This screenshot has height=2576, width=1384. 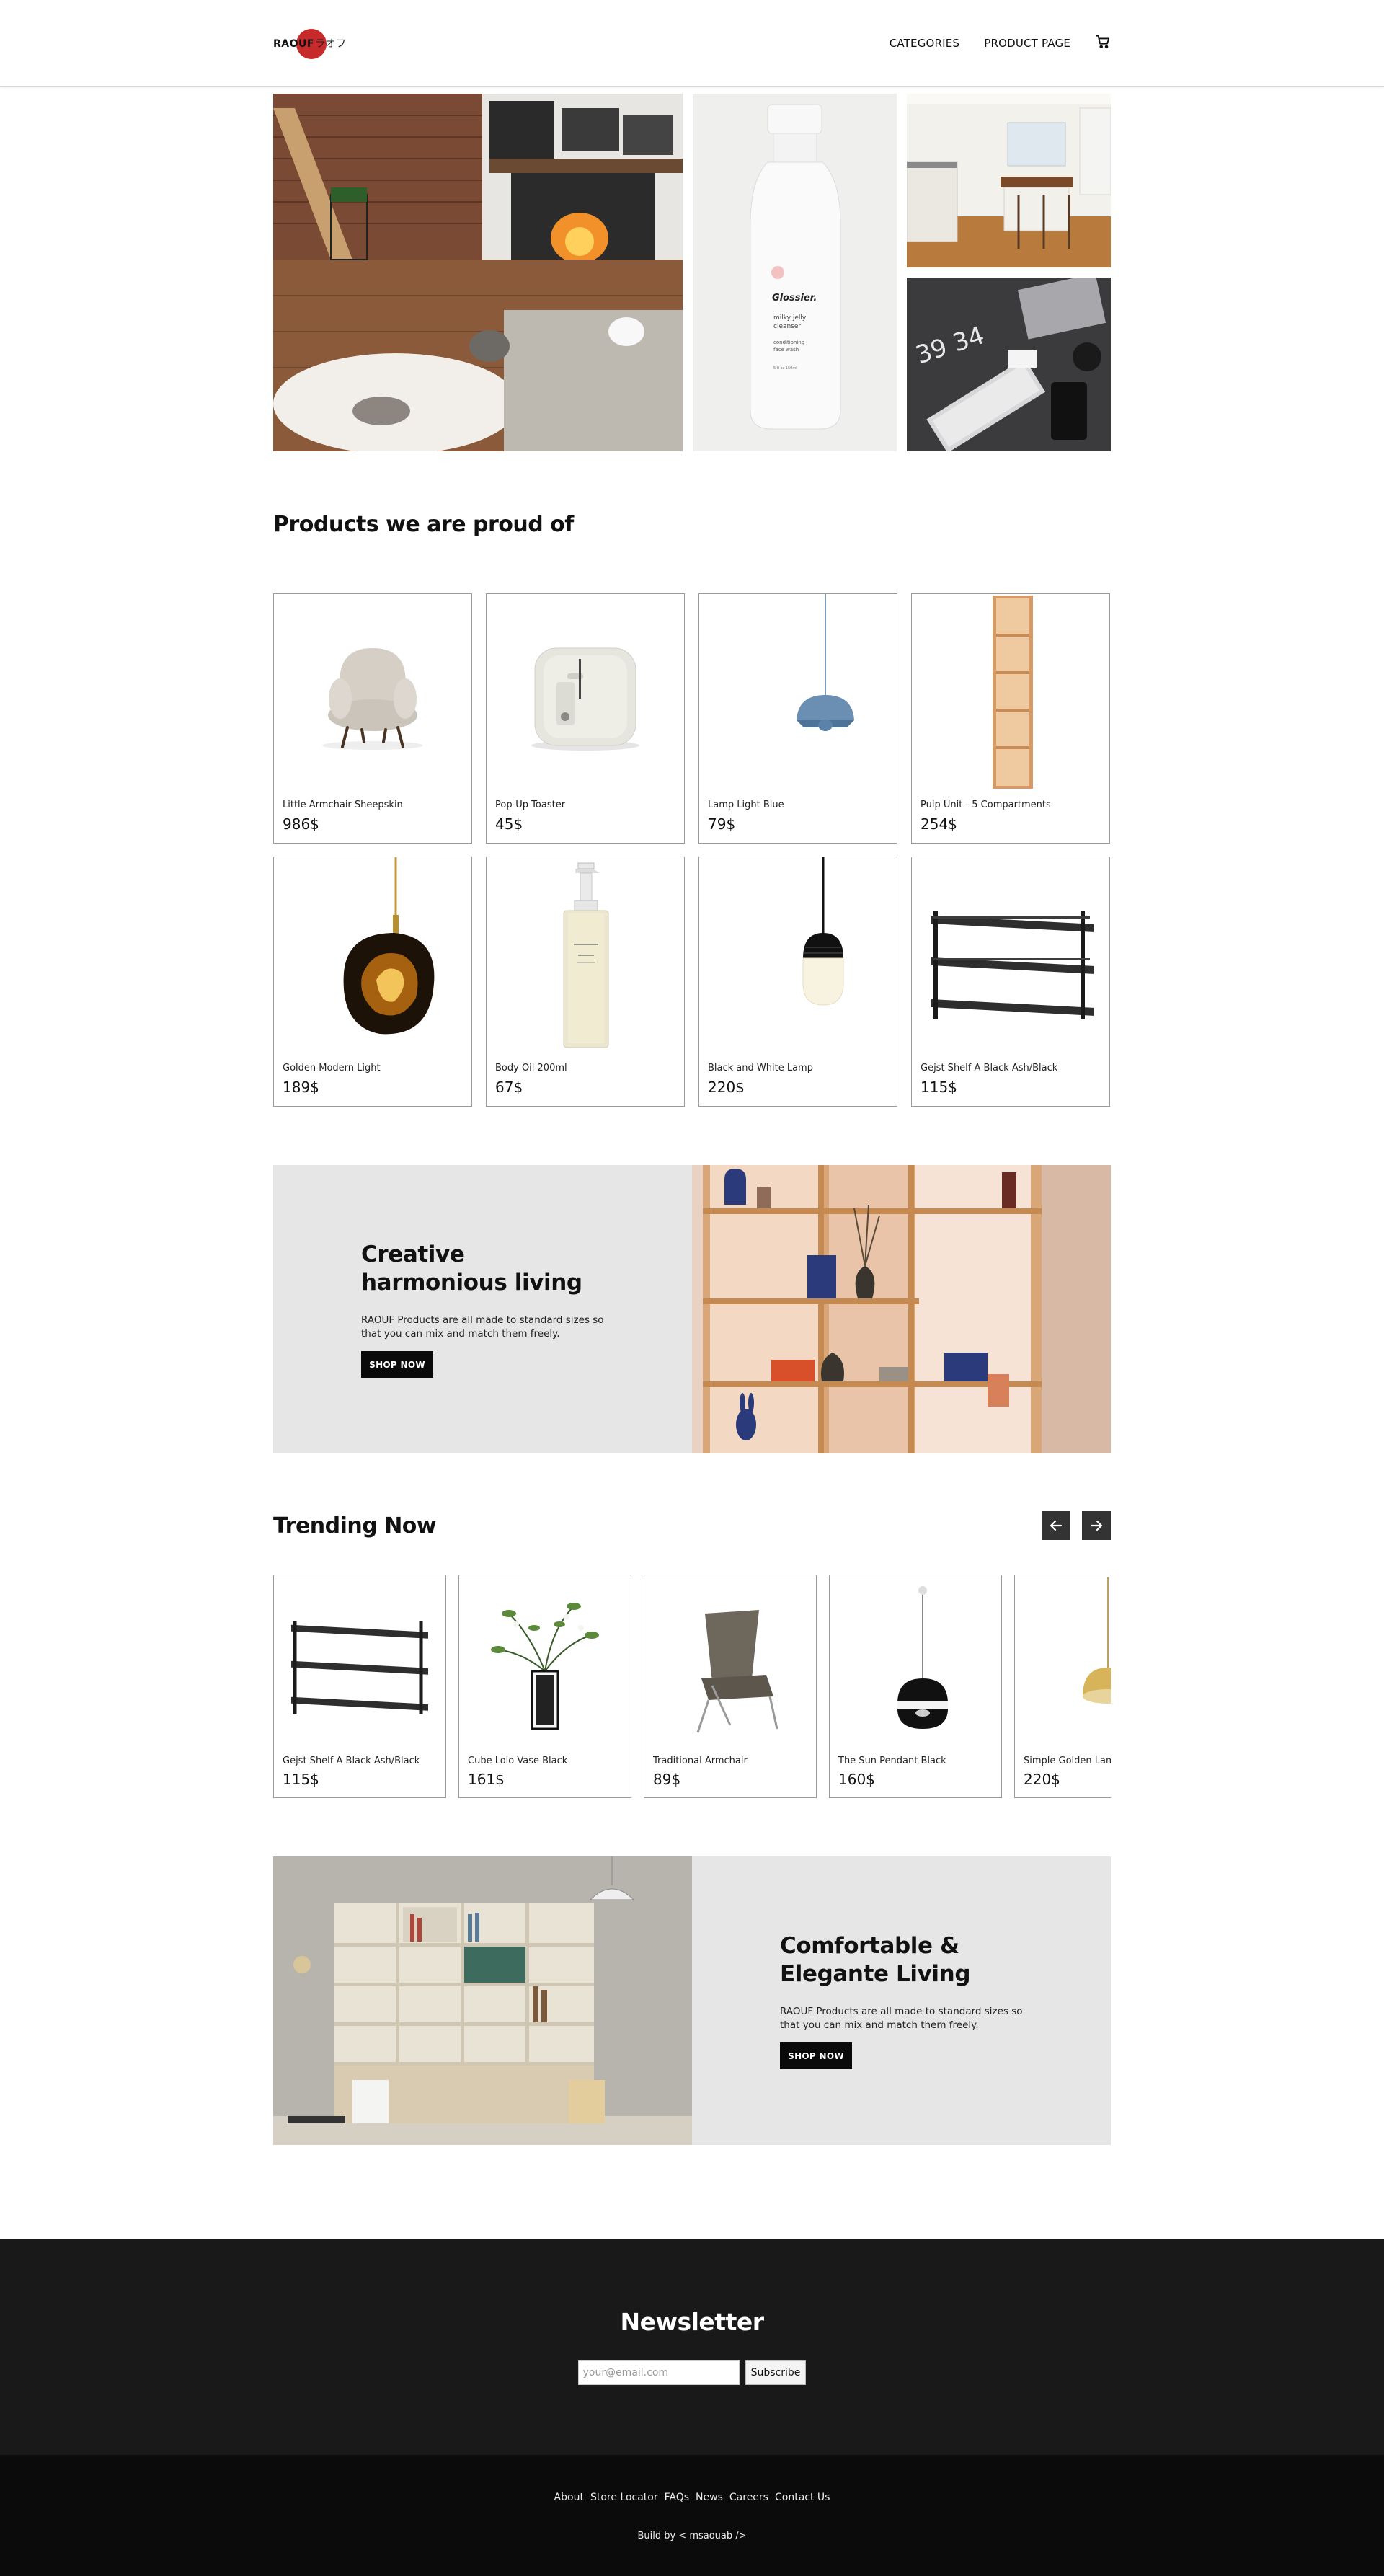 What do you see at coordinates (1009, 180) in the screenshot?
I see `hero-kitchen-image` at bounding box center [1009, 180].